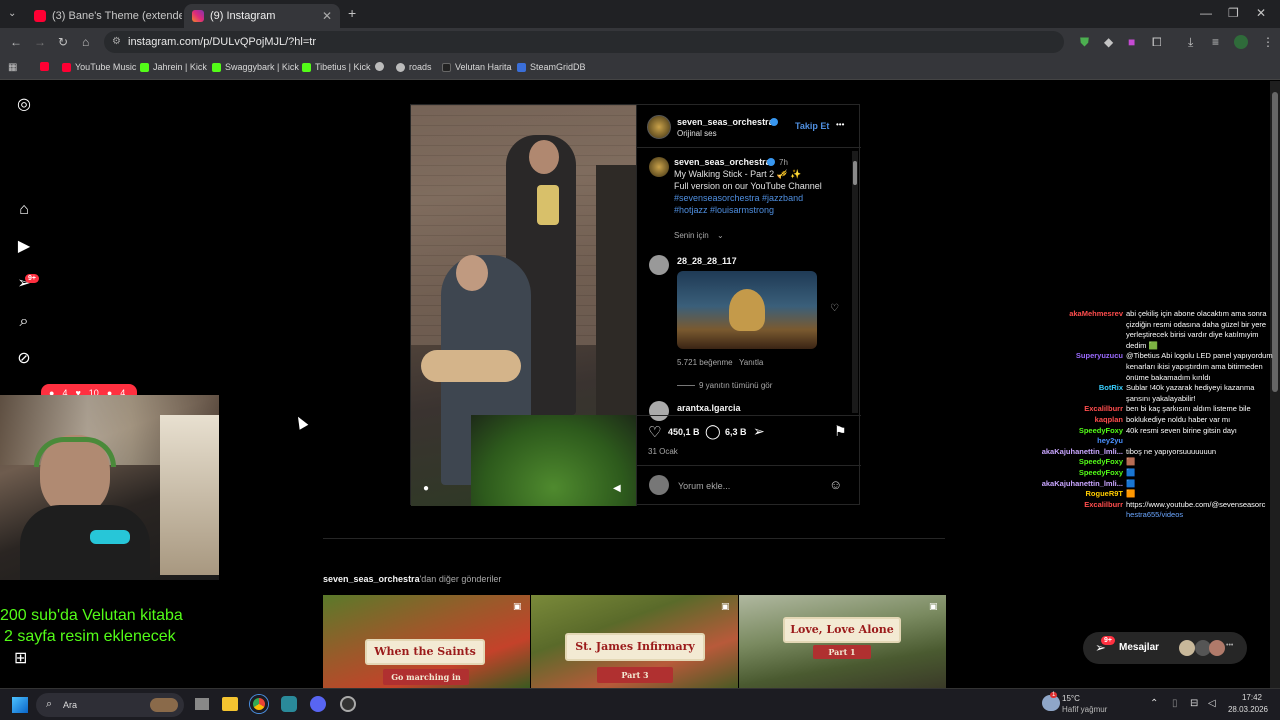 Image resolution: width=1280 pixels, height=720 pixels. I want to click on author-handle: seven_seas_orchestra, so click(725, 122).